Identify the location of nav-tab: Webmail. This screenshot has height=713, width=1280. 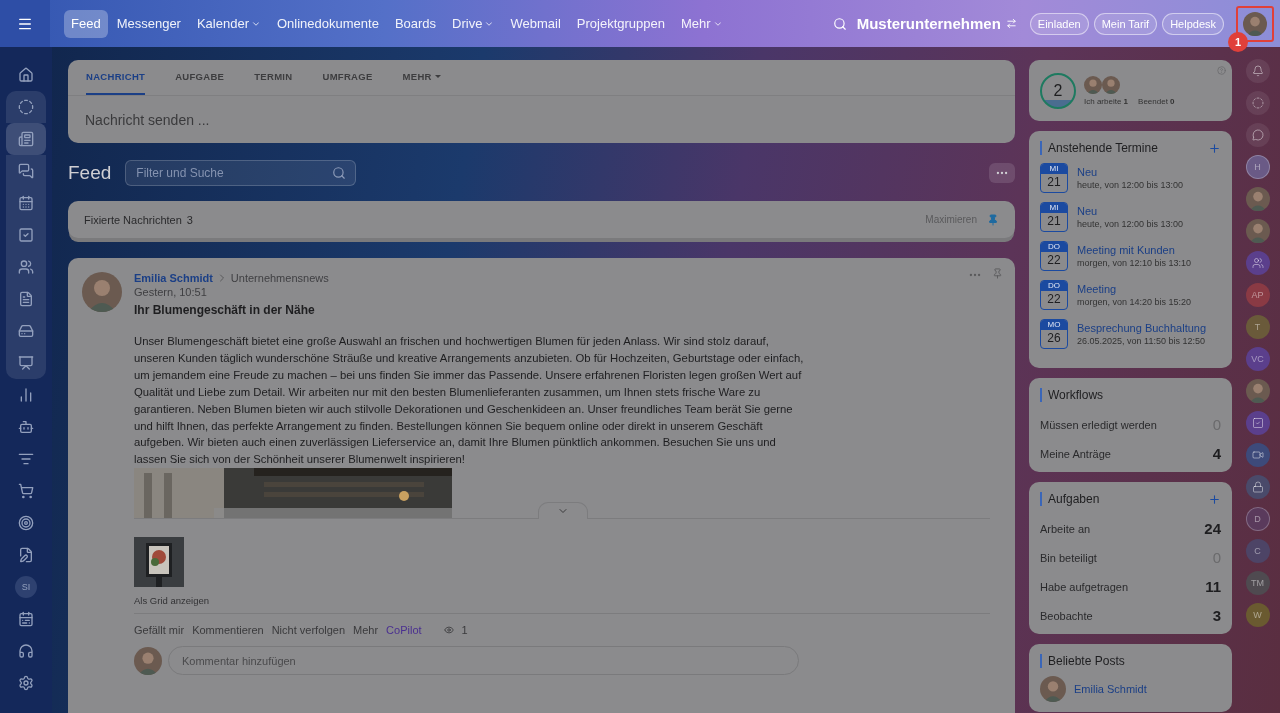
(535, 23).